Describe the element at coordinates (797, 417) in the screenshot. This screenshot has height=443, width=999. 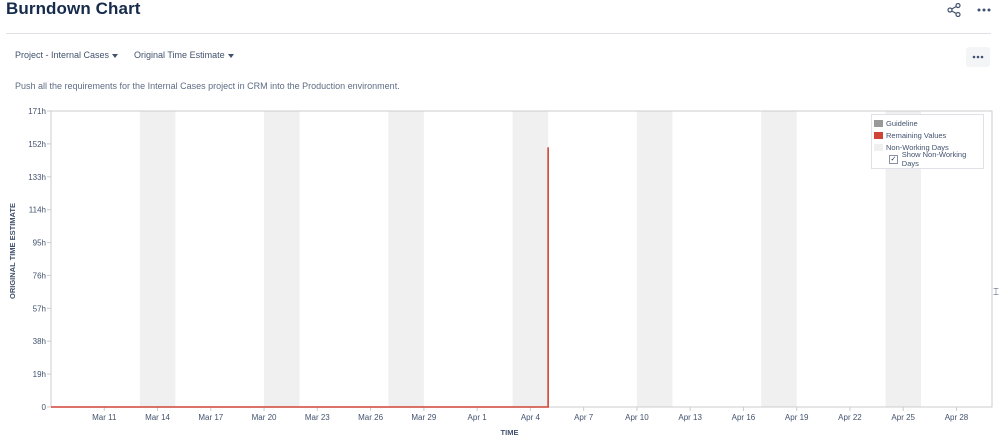
I see `x-tick-label: Apr 19` at that location.